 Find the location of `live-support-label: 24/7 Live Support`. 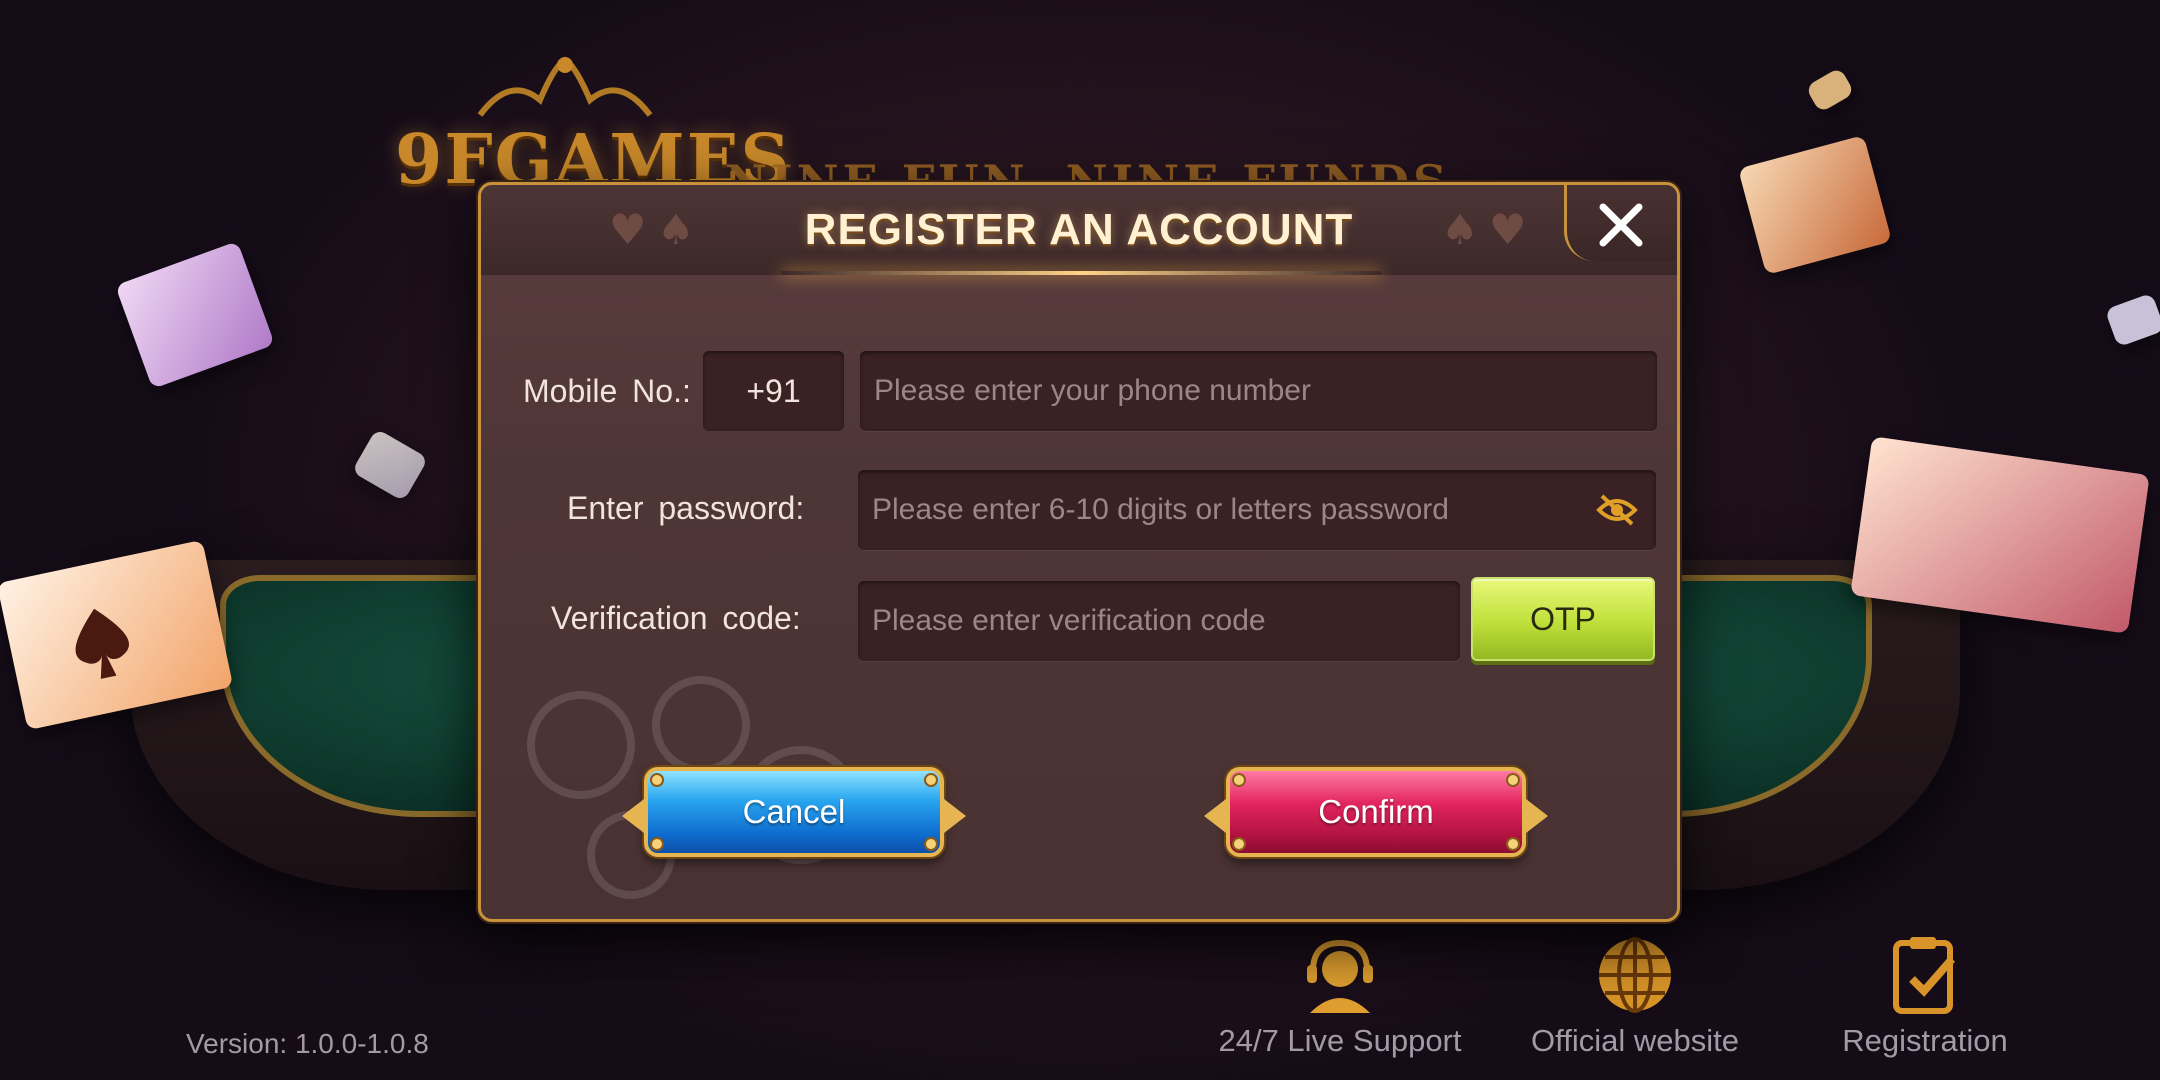

live-support-label: 24/7 Live Support is located at coordinates (1340, 1040).